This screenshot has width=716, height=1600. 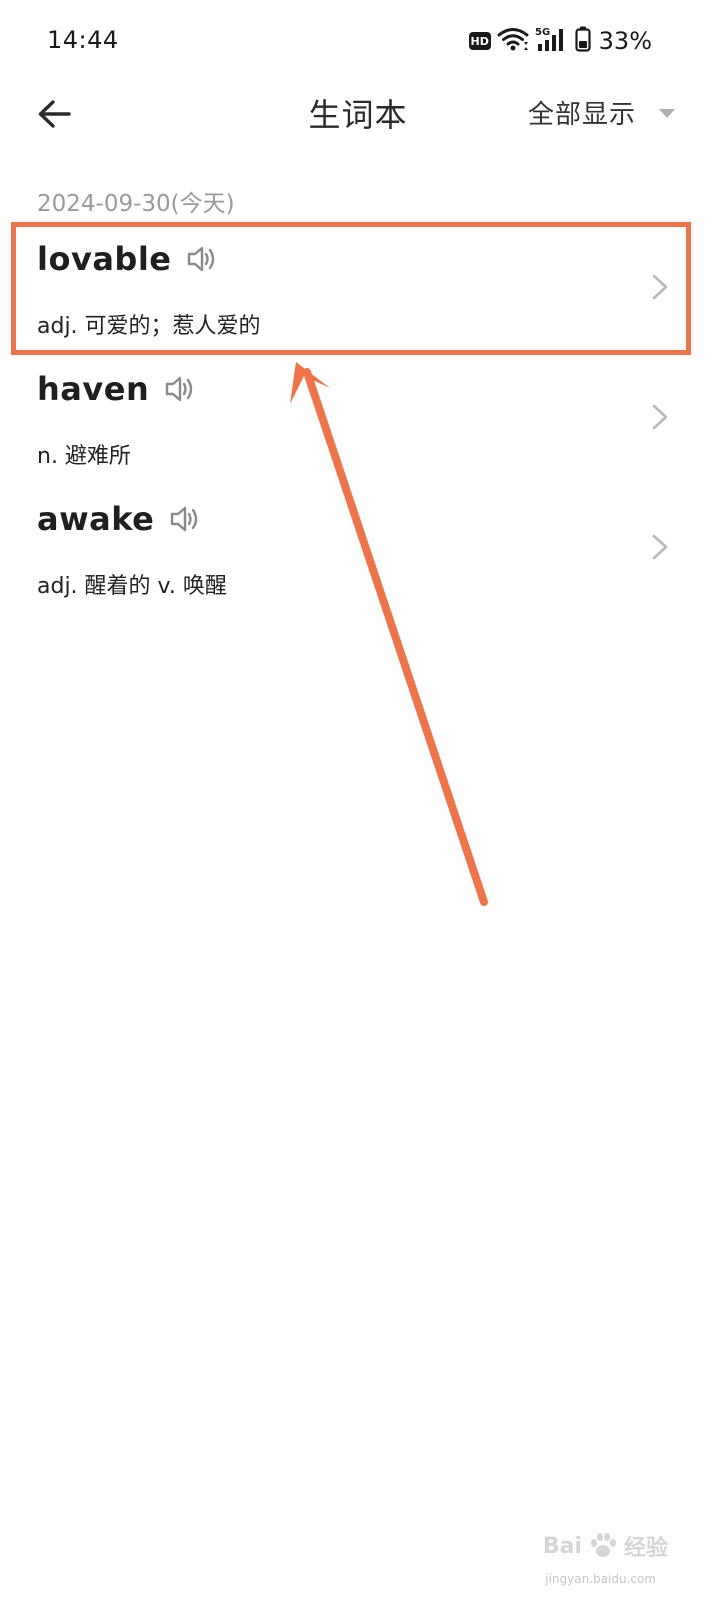 I want to click on word-item-haven: haven n. 避难所, so click(x=358, y=417).